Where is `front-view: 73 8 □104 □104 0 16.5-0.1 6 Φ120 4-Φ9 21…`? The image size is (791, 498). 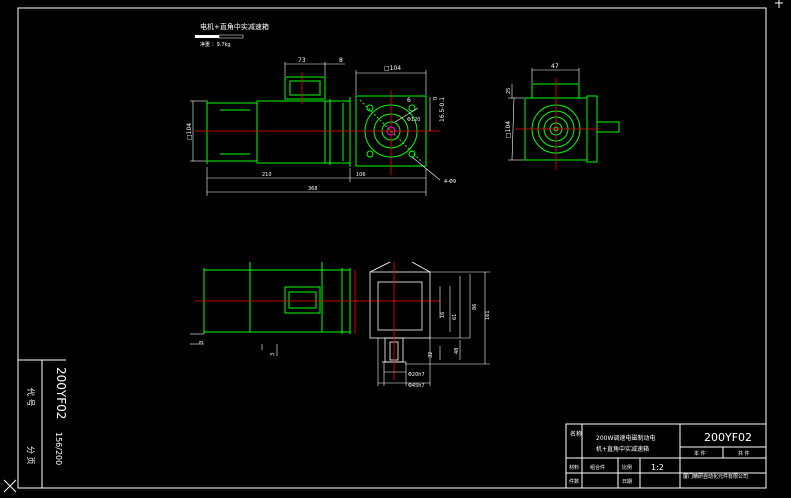
front-view: 73 8 □104 □104 0 16.5-0.1 6 Φ120 4-Φ9 21… is located at coordinates (321, 126).